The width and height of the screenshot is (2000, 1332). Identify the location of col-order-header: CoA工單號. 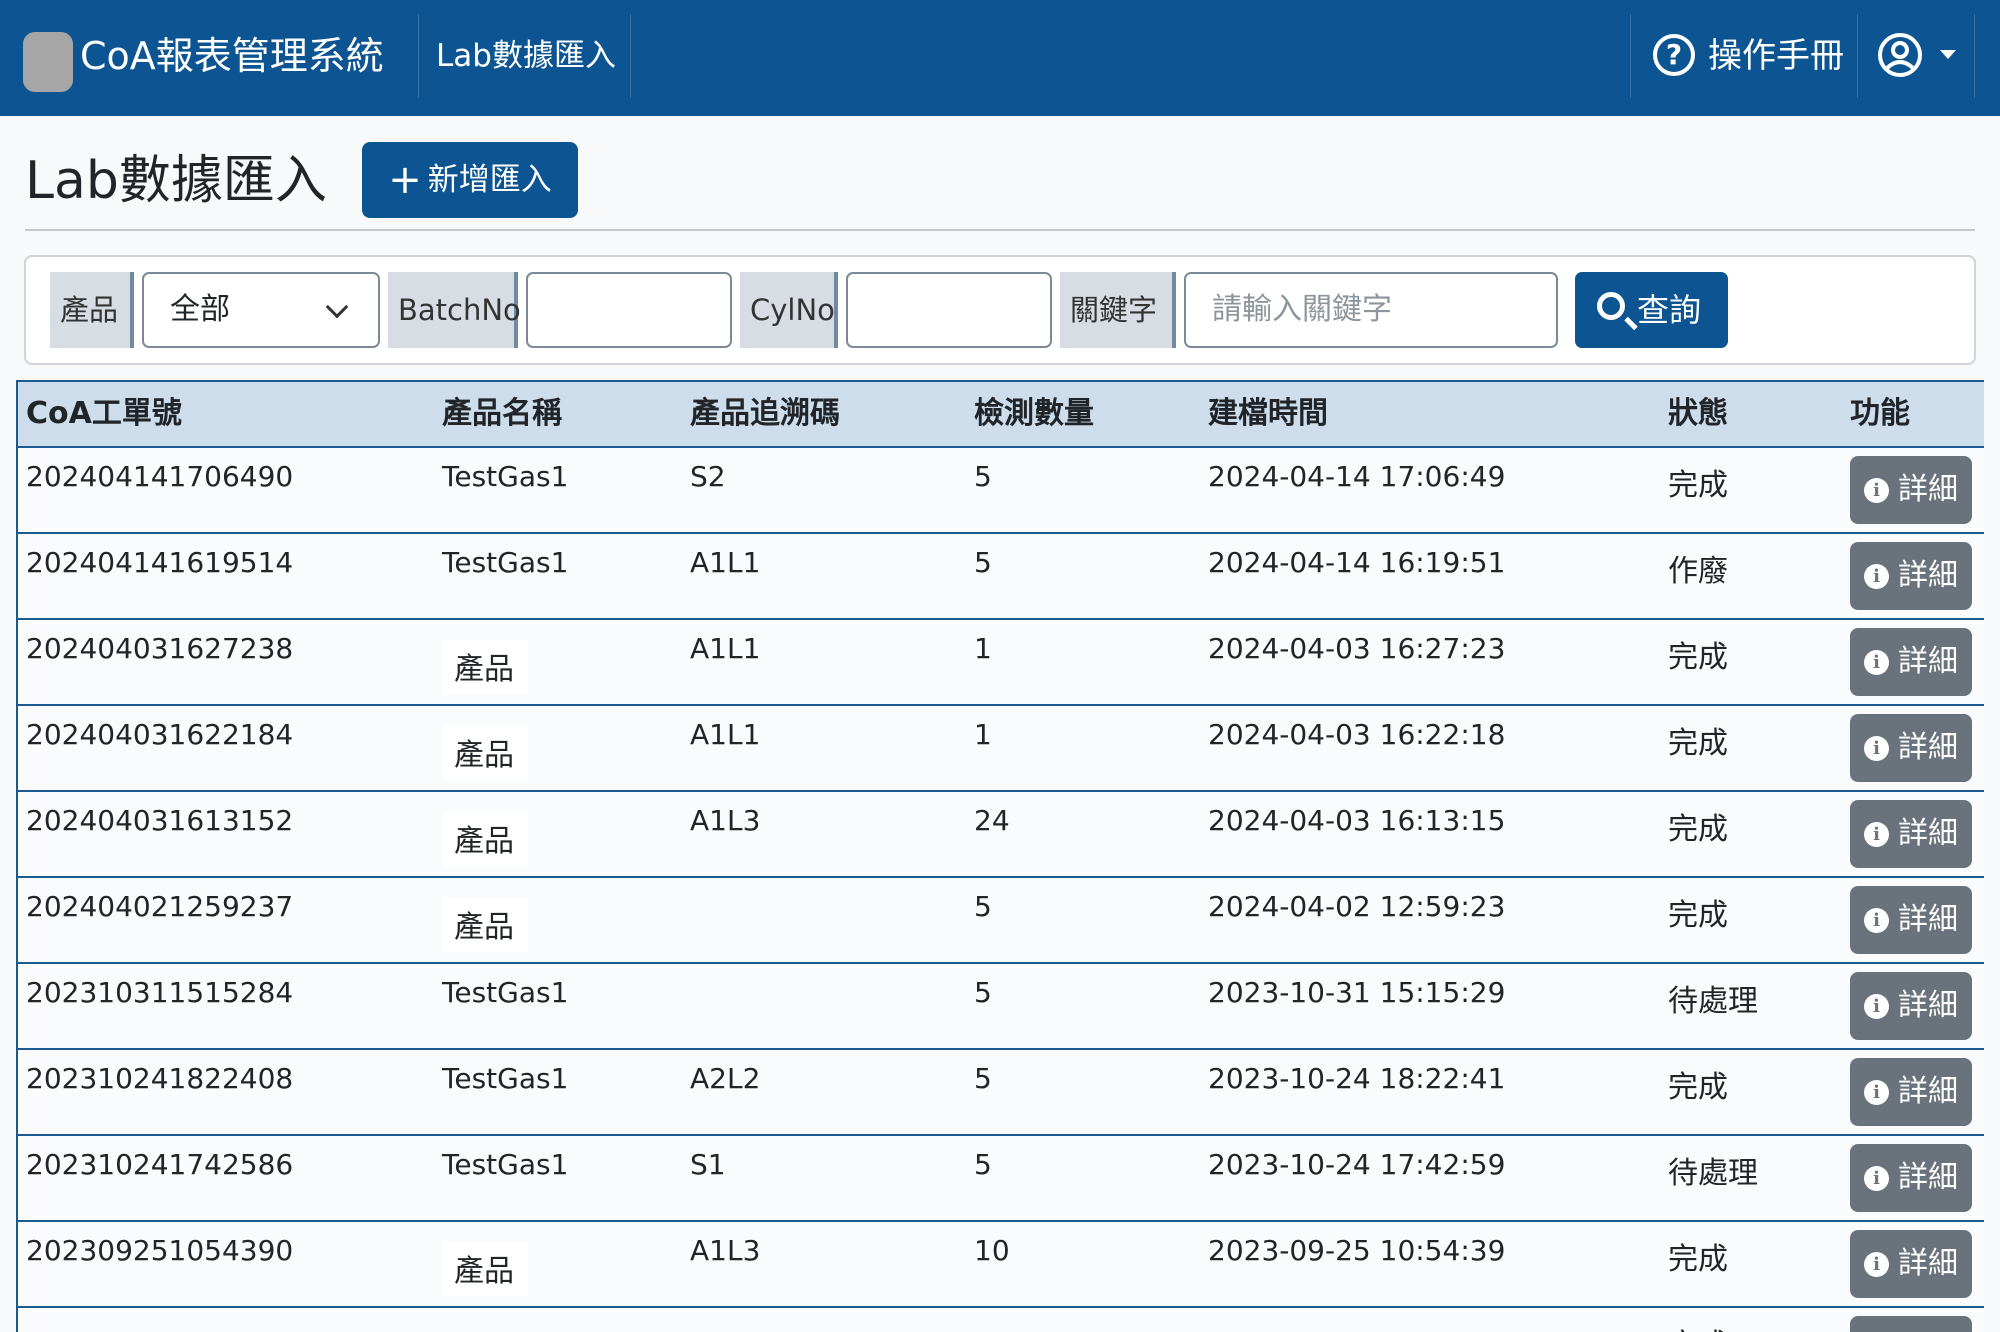
(227, 415).